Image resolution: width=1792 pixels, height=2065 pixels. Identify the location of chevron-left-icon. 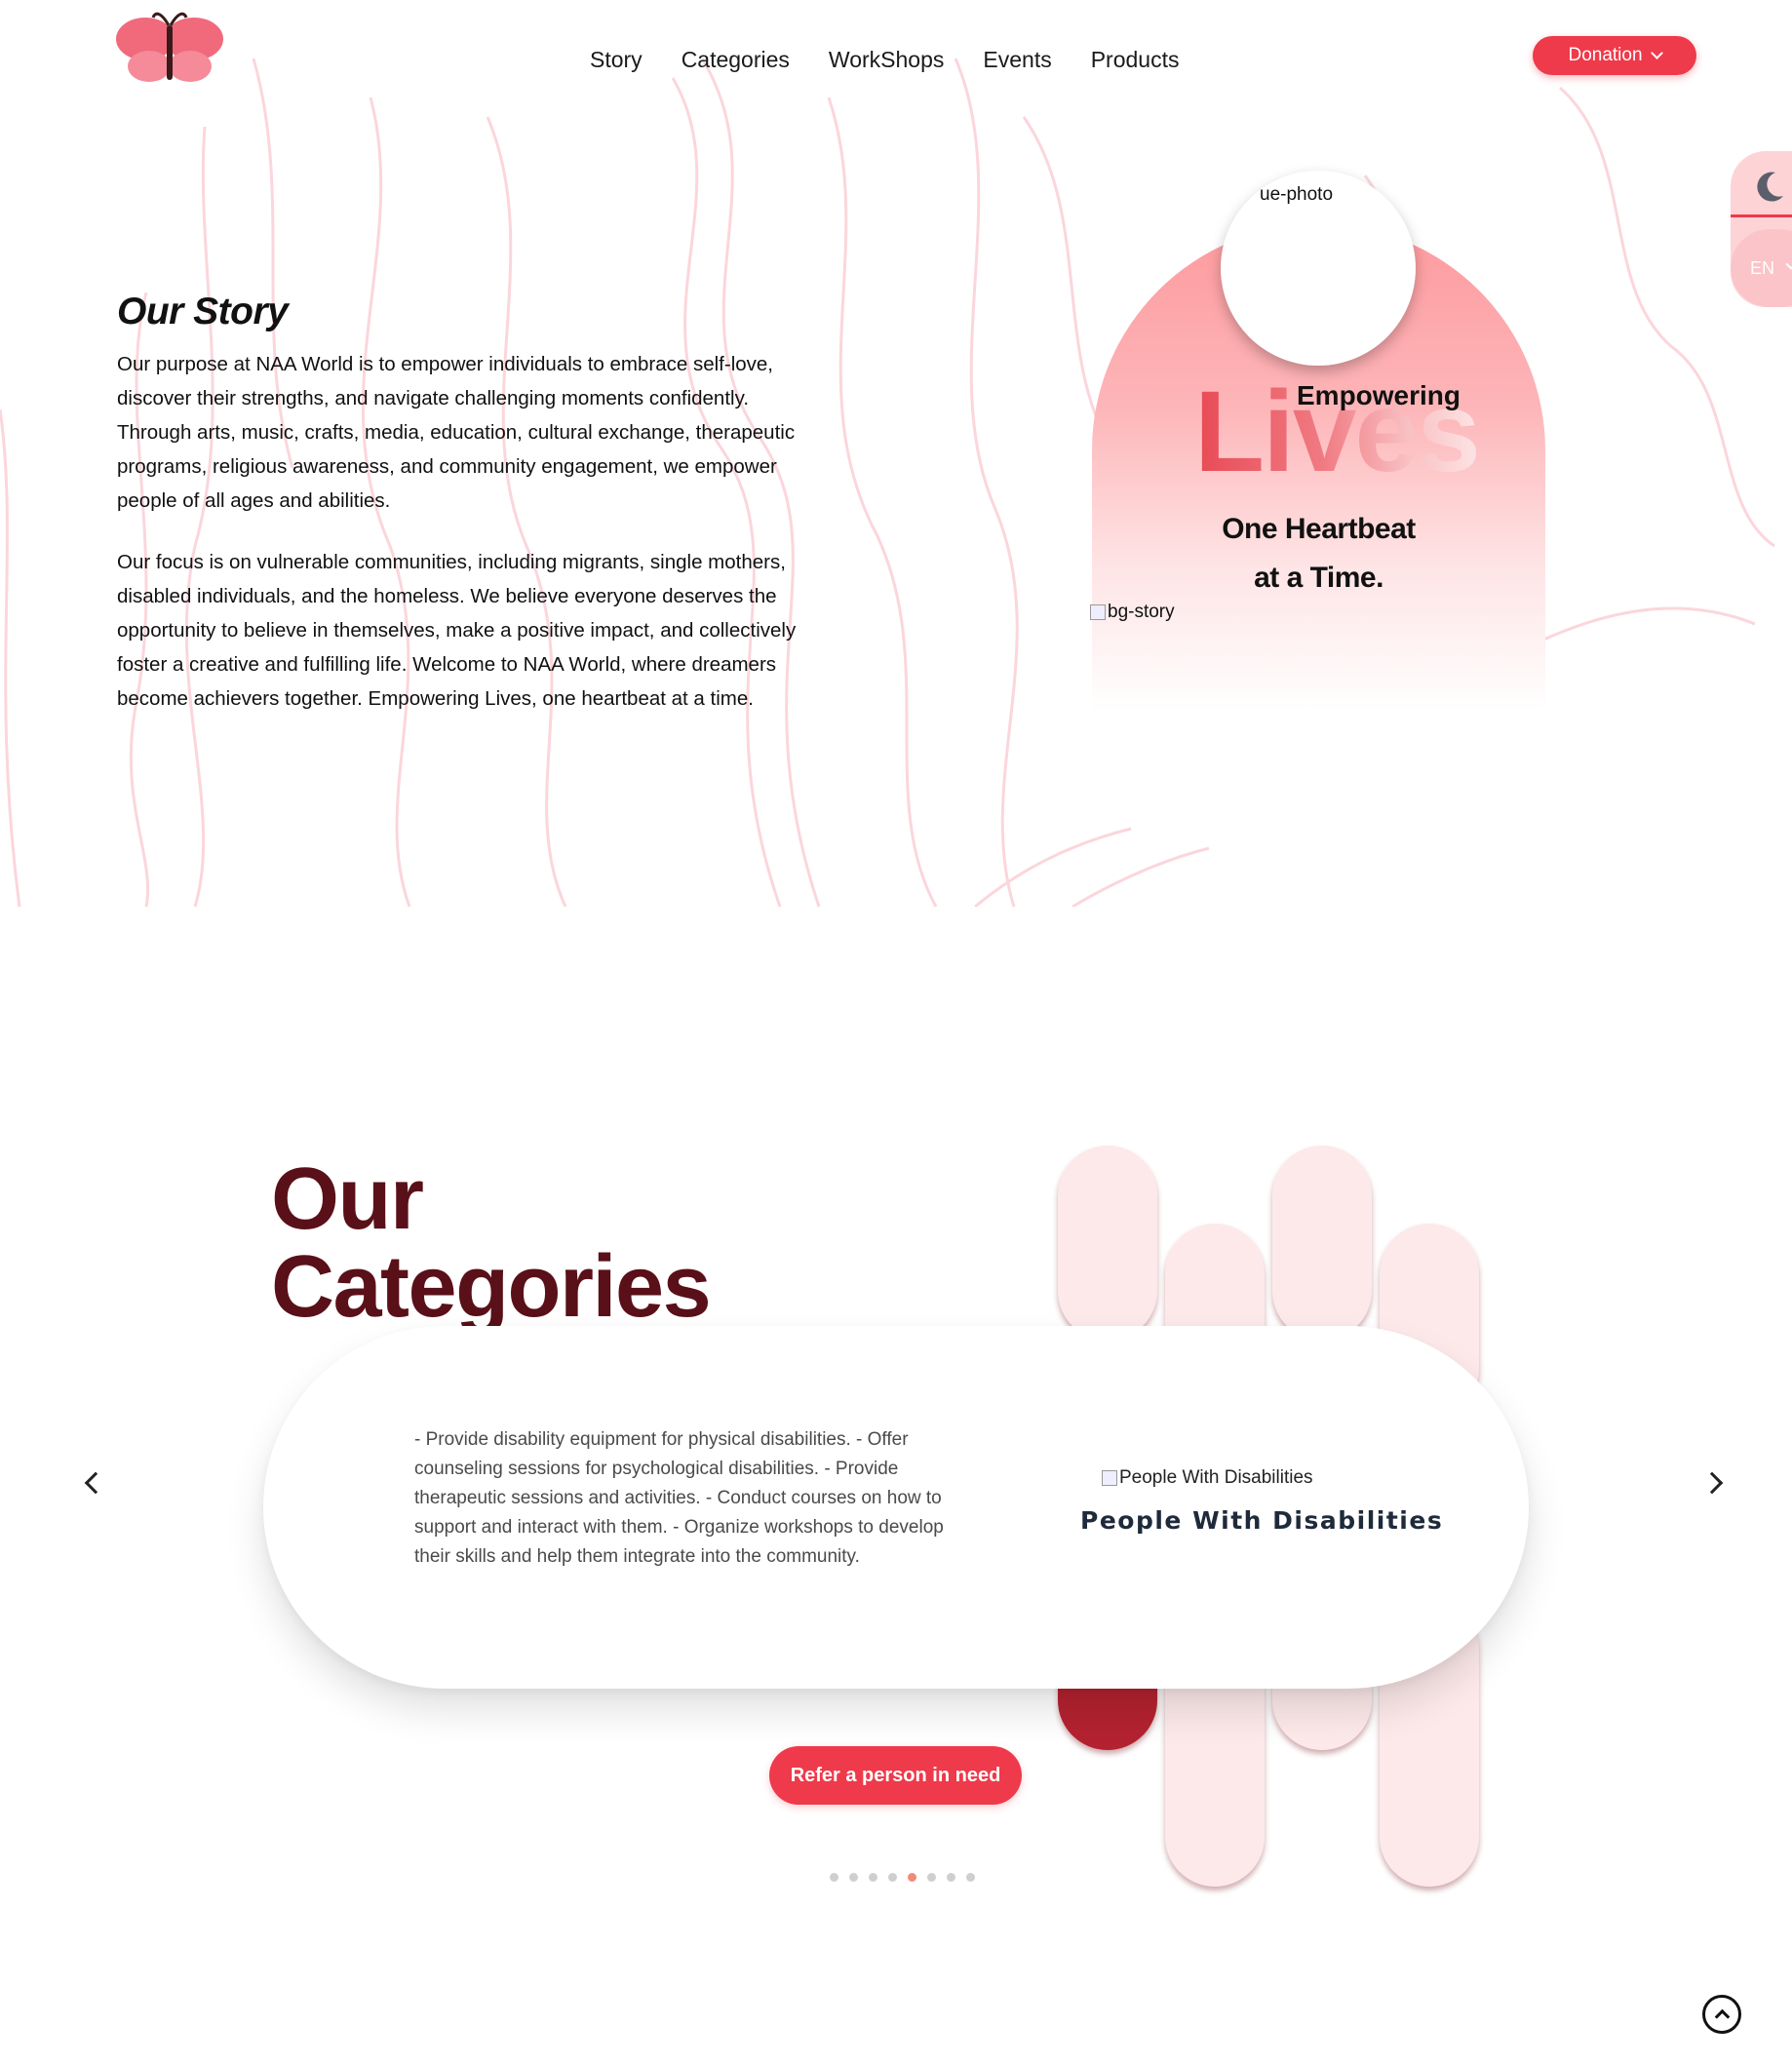
(95, 1483).